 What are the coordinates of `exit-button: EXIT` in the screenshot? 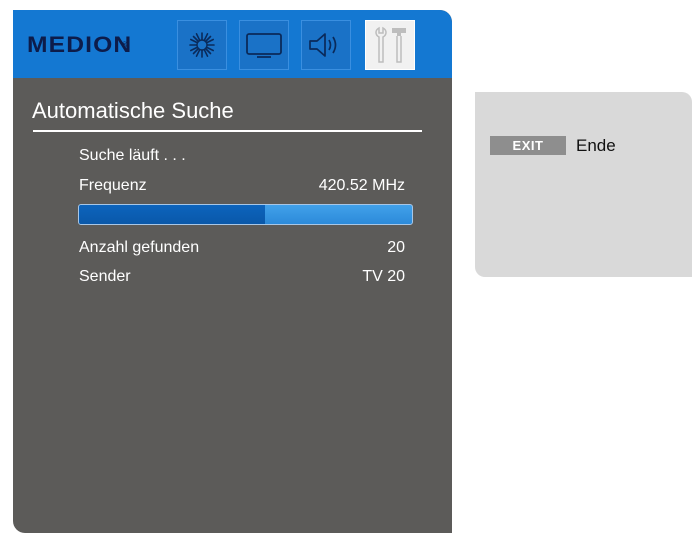 It's located at (528, 145).